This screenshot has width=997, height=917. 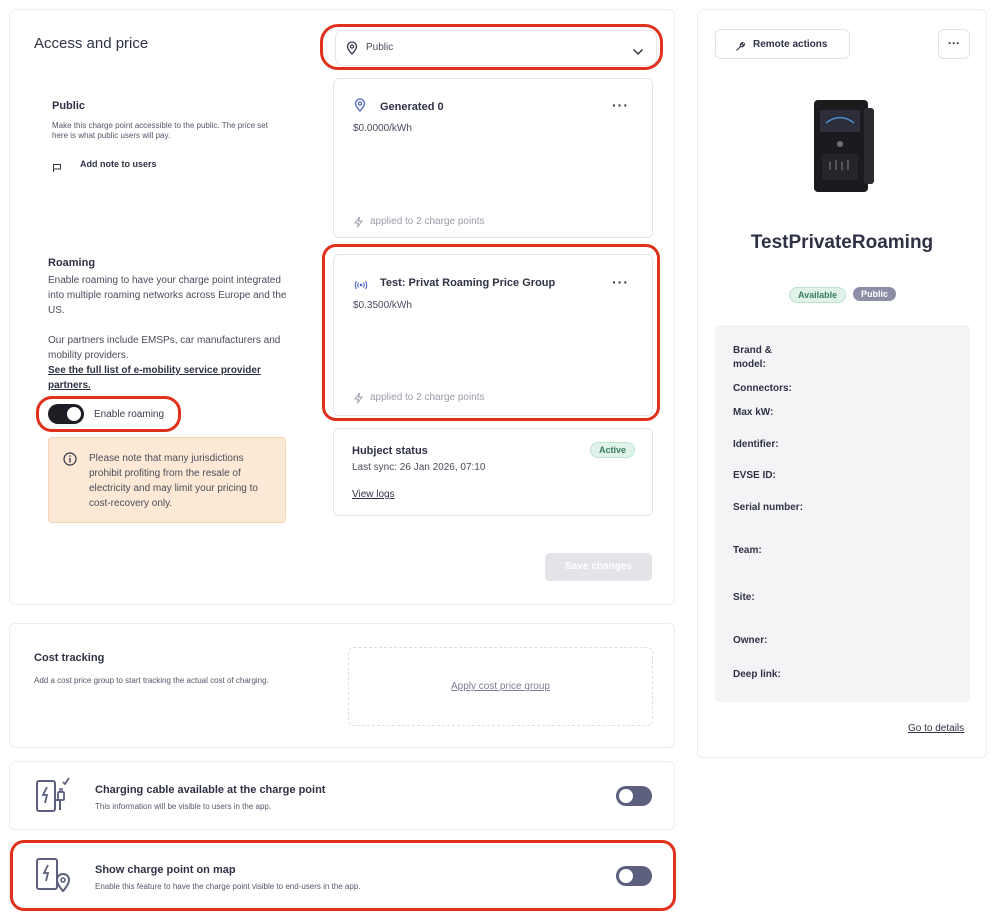 I want to click on spec-identifier: Identifier:, so click(x=756, y=444).